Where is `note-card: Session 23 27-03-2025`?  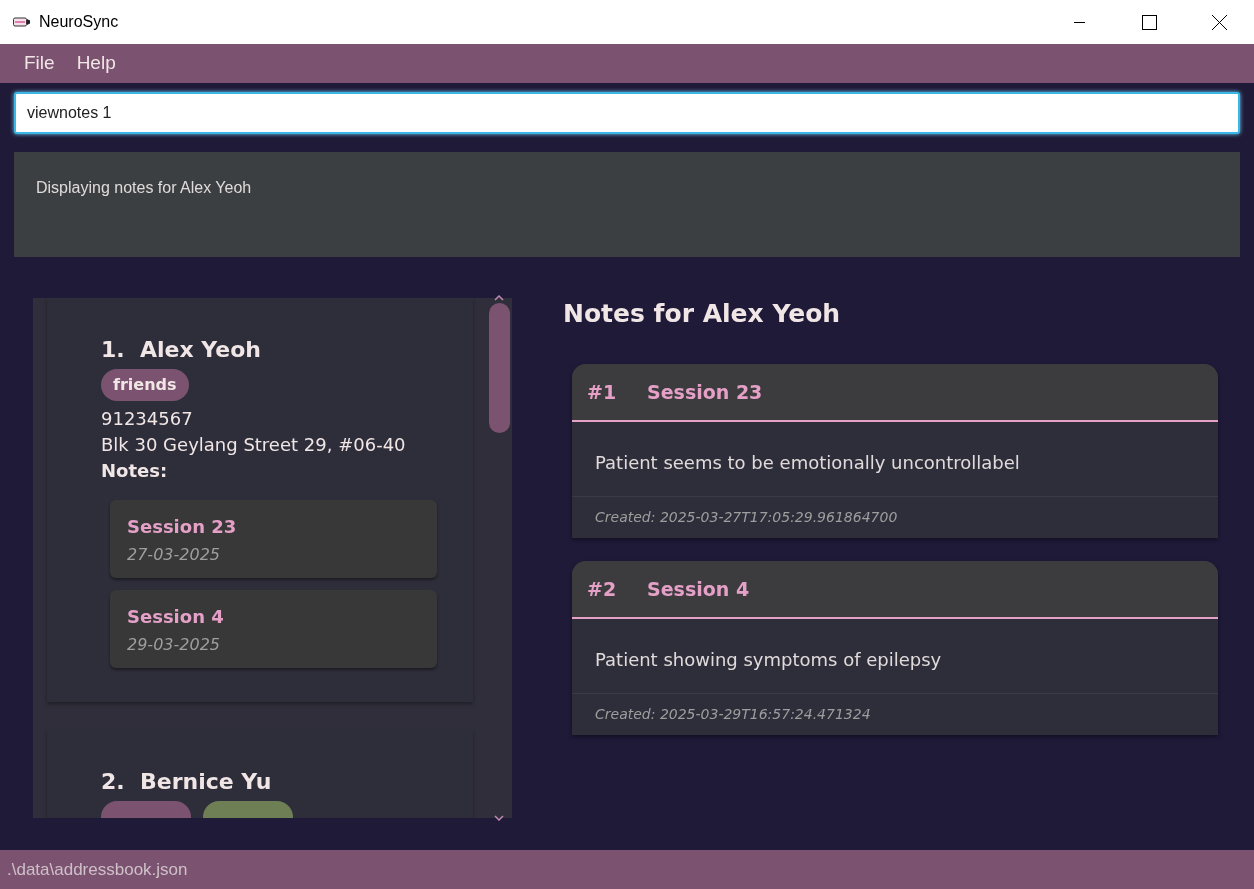 note-card: Session 23 27-03-2025 is located at coordinates (273, 539).